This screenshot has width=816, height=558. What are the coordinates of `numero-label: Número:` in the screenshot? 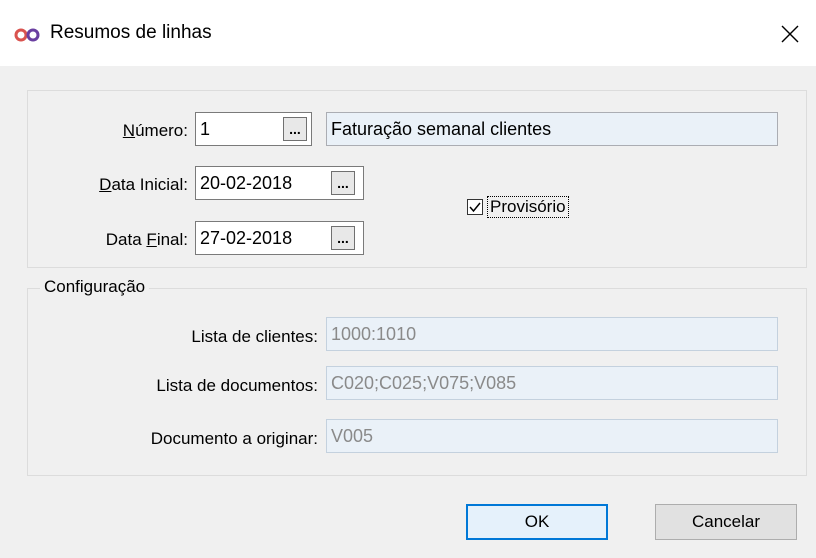 It's located at (144, 131).